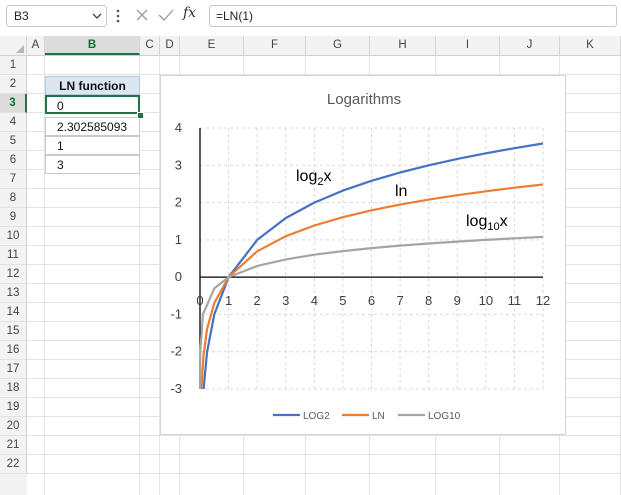 The height and width of the screenshot is (495, 621). What do you see at coordinates (364, 99) in the screenshot?
I see `chart-title: Logarithms` at bounding box center [364, 99].